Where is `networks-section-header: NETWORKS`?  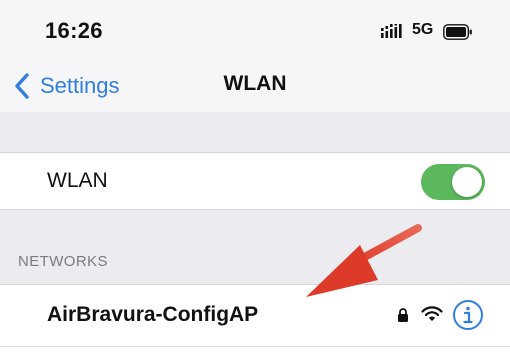
networks-section-header: NETWORKS is located at coordinates (63, 261).